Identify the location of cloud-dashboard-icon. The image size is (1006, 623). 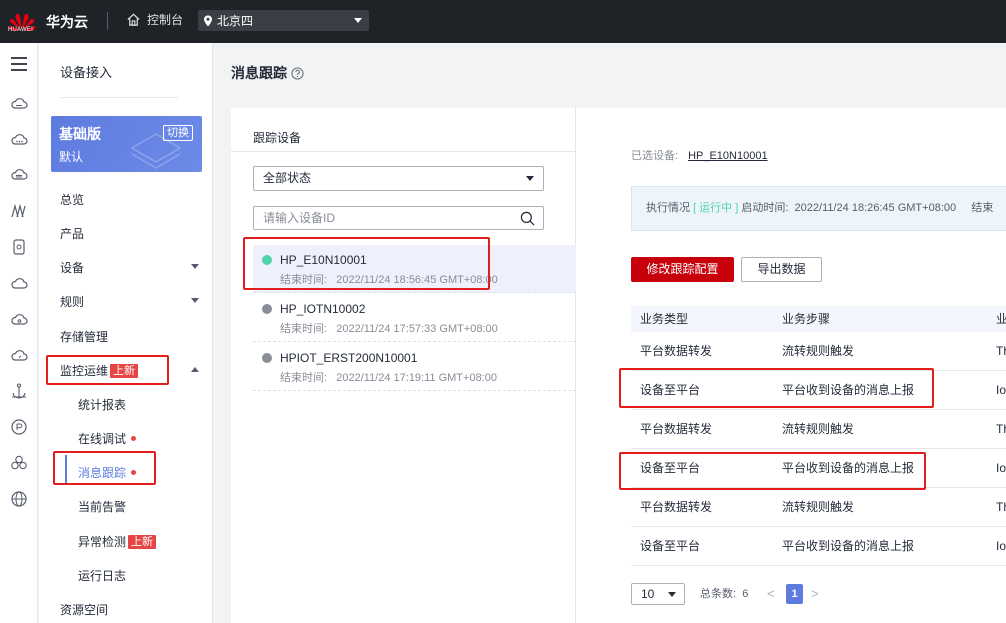
(19, 355).